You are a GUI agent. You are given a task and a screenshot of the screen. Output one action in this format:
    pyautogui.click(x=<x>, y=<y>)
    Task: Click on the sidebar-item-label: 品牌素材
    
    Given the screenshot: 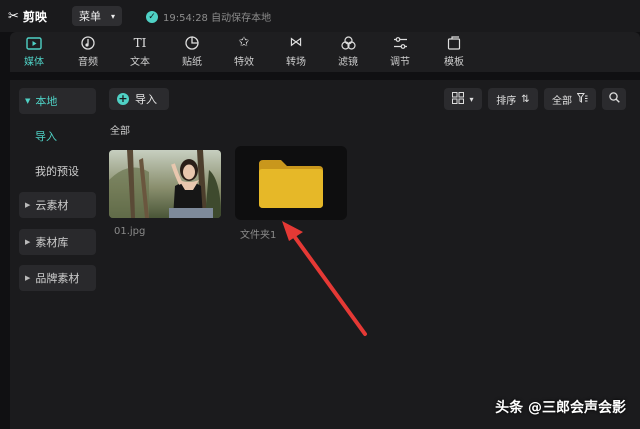 What is the action you would take?
    pyautogui.click(x=57, y=278)
    